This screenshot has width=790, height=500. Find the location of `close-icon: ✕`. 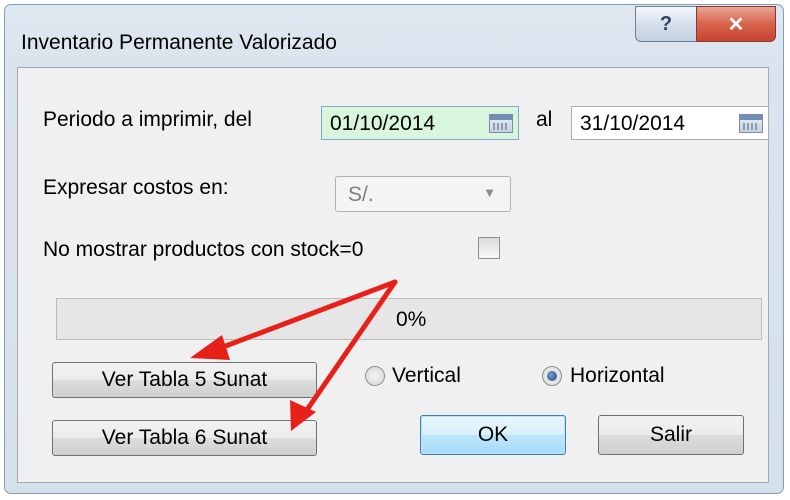

close-icon: ✕ is located at coordinates (736, 24).